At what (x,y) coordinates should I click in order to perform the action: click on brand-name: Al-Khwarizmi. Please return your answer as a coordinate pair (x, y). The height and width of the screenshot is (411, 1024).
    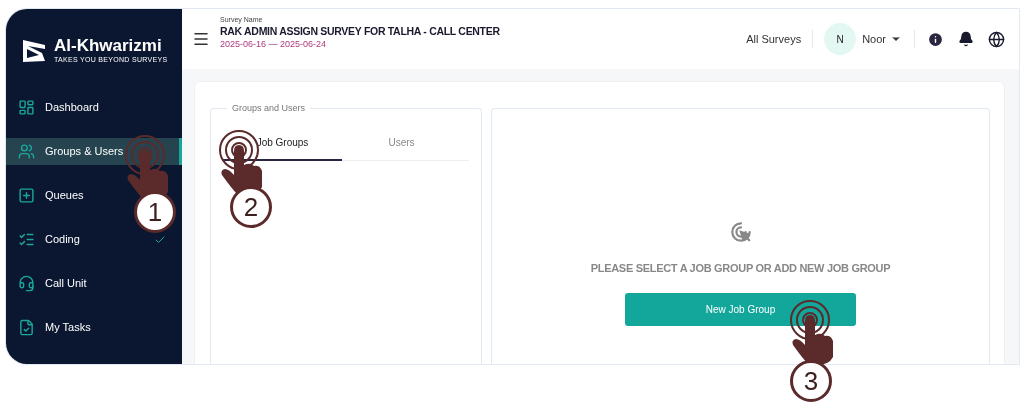
    Looking at the image, I should click on (108, 46).